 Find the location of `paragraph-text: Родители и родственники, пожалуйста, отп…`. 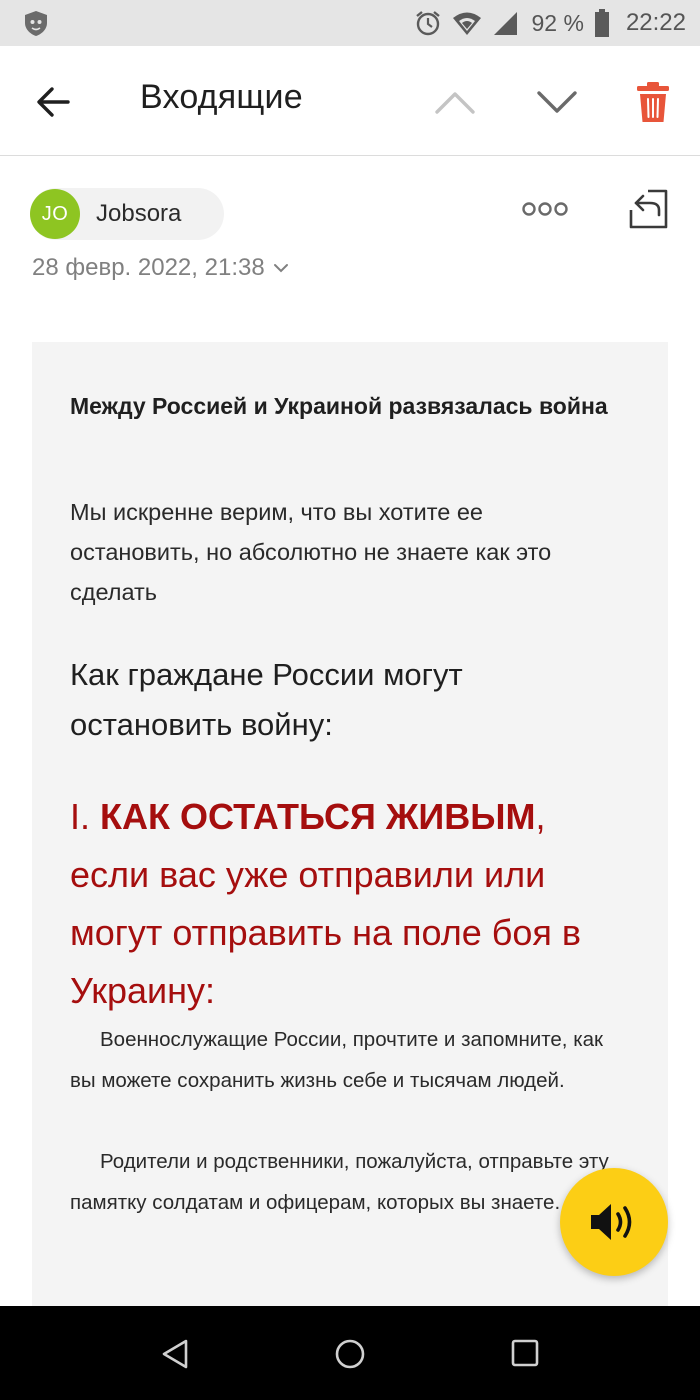

paragraph-text: Родители и родственники, пожалуйста, отп… is located at coordinates (339, 1182).